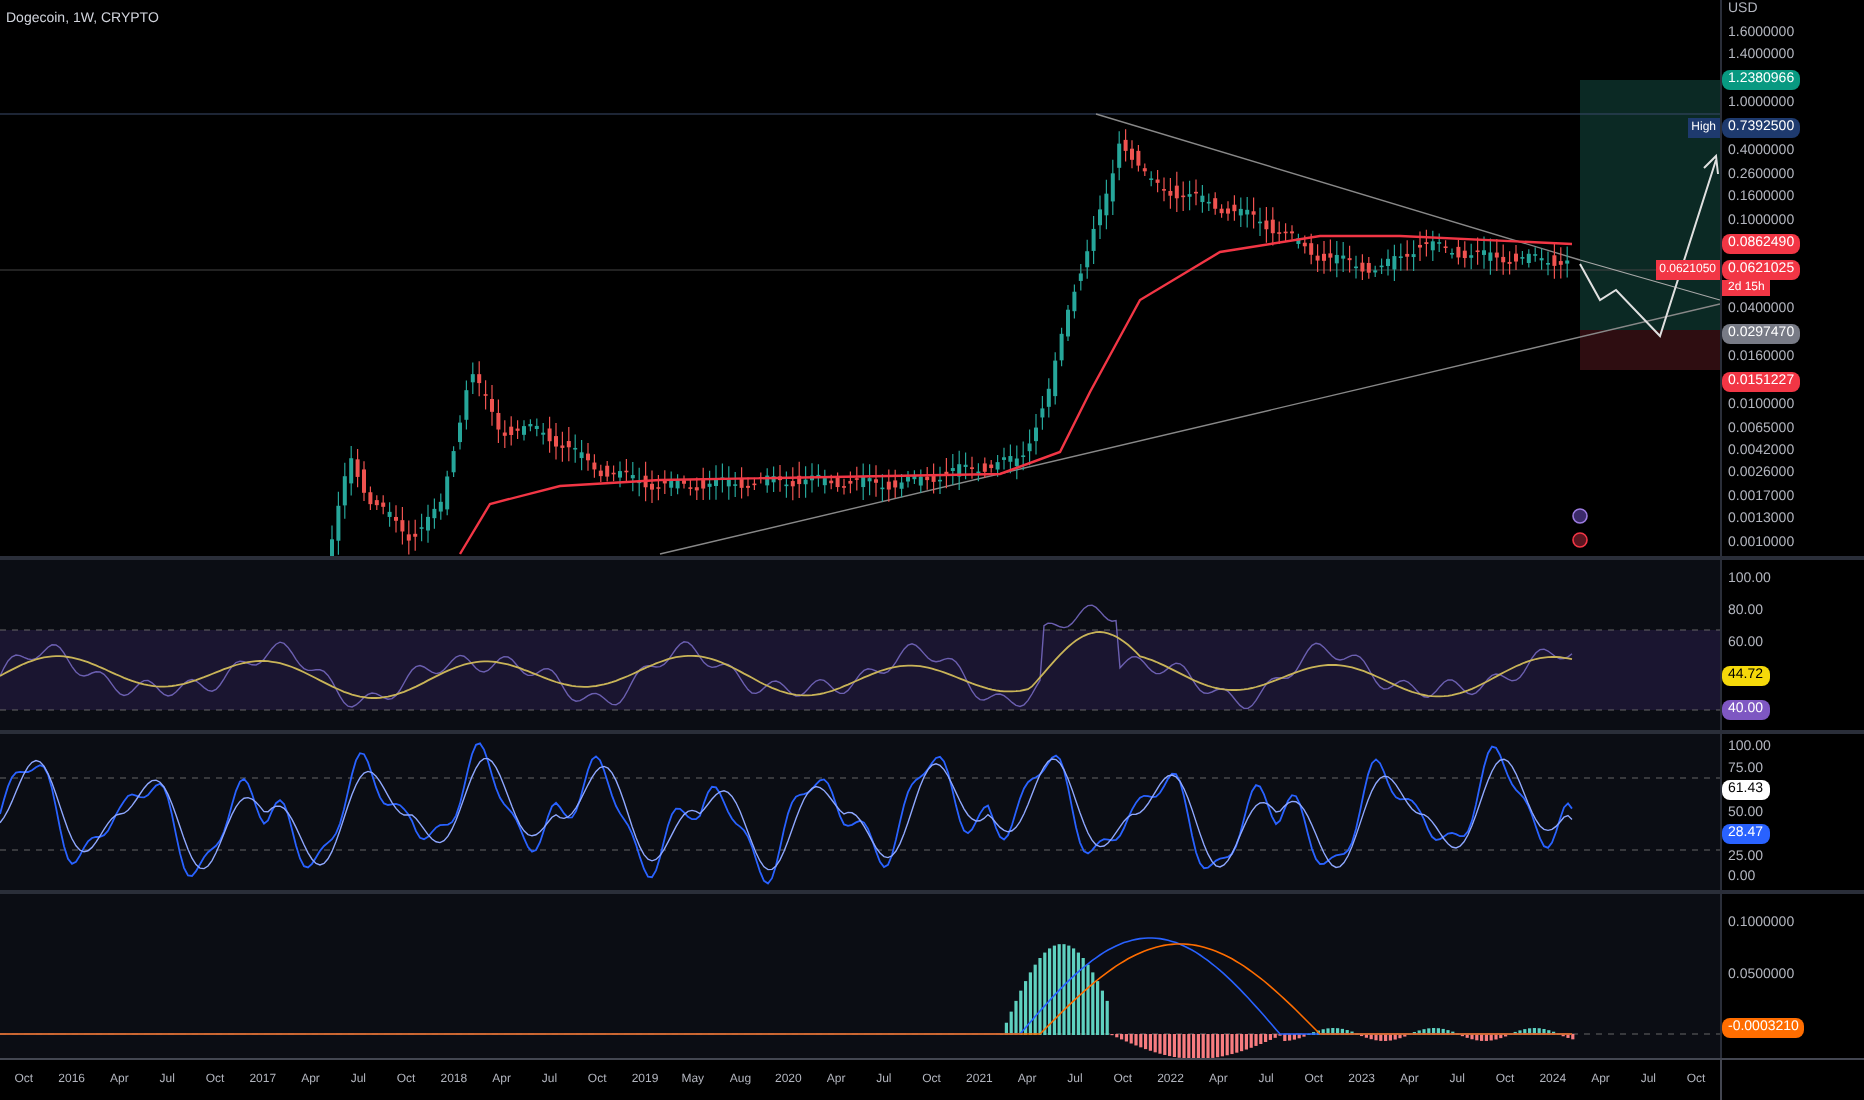 This screenshot has height=1100, width=1864. I want to click on event-icon, so click(1580, 516).